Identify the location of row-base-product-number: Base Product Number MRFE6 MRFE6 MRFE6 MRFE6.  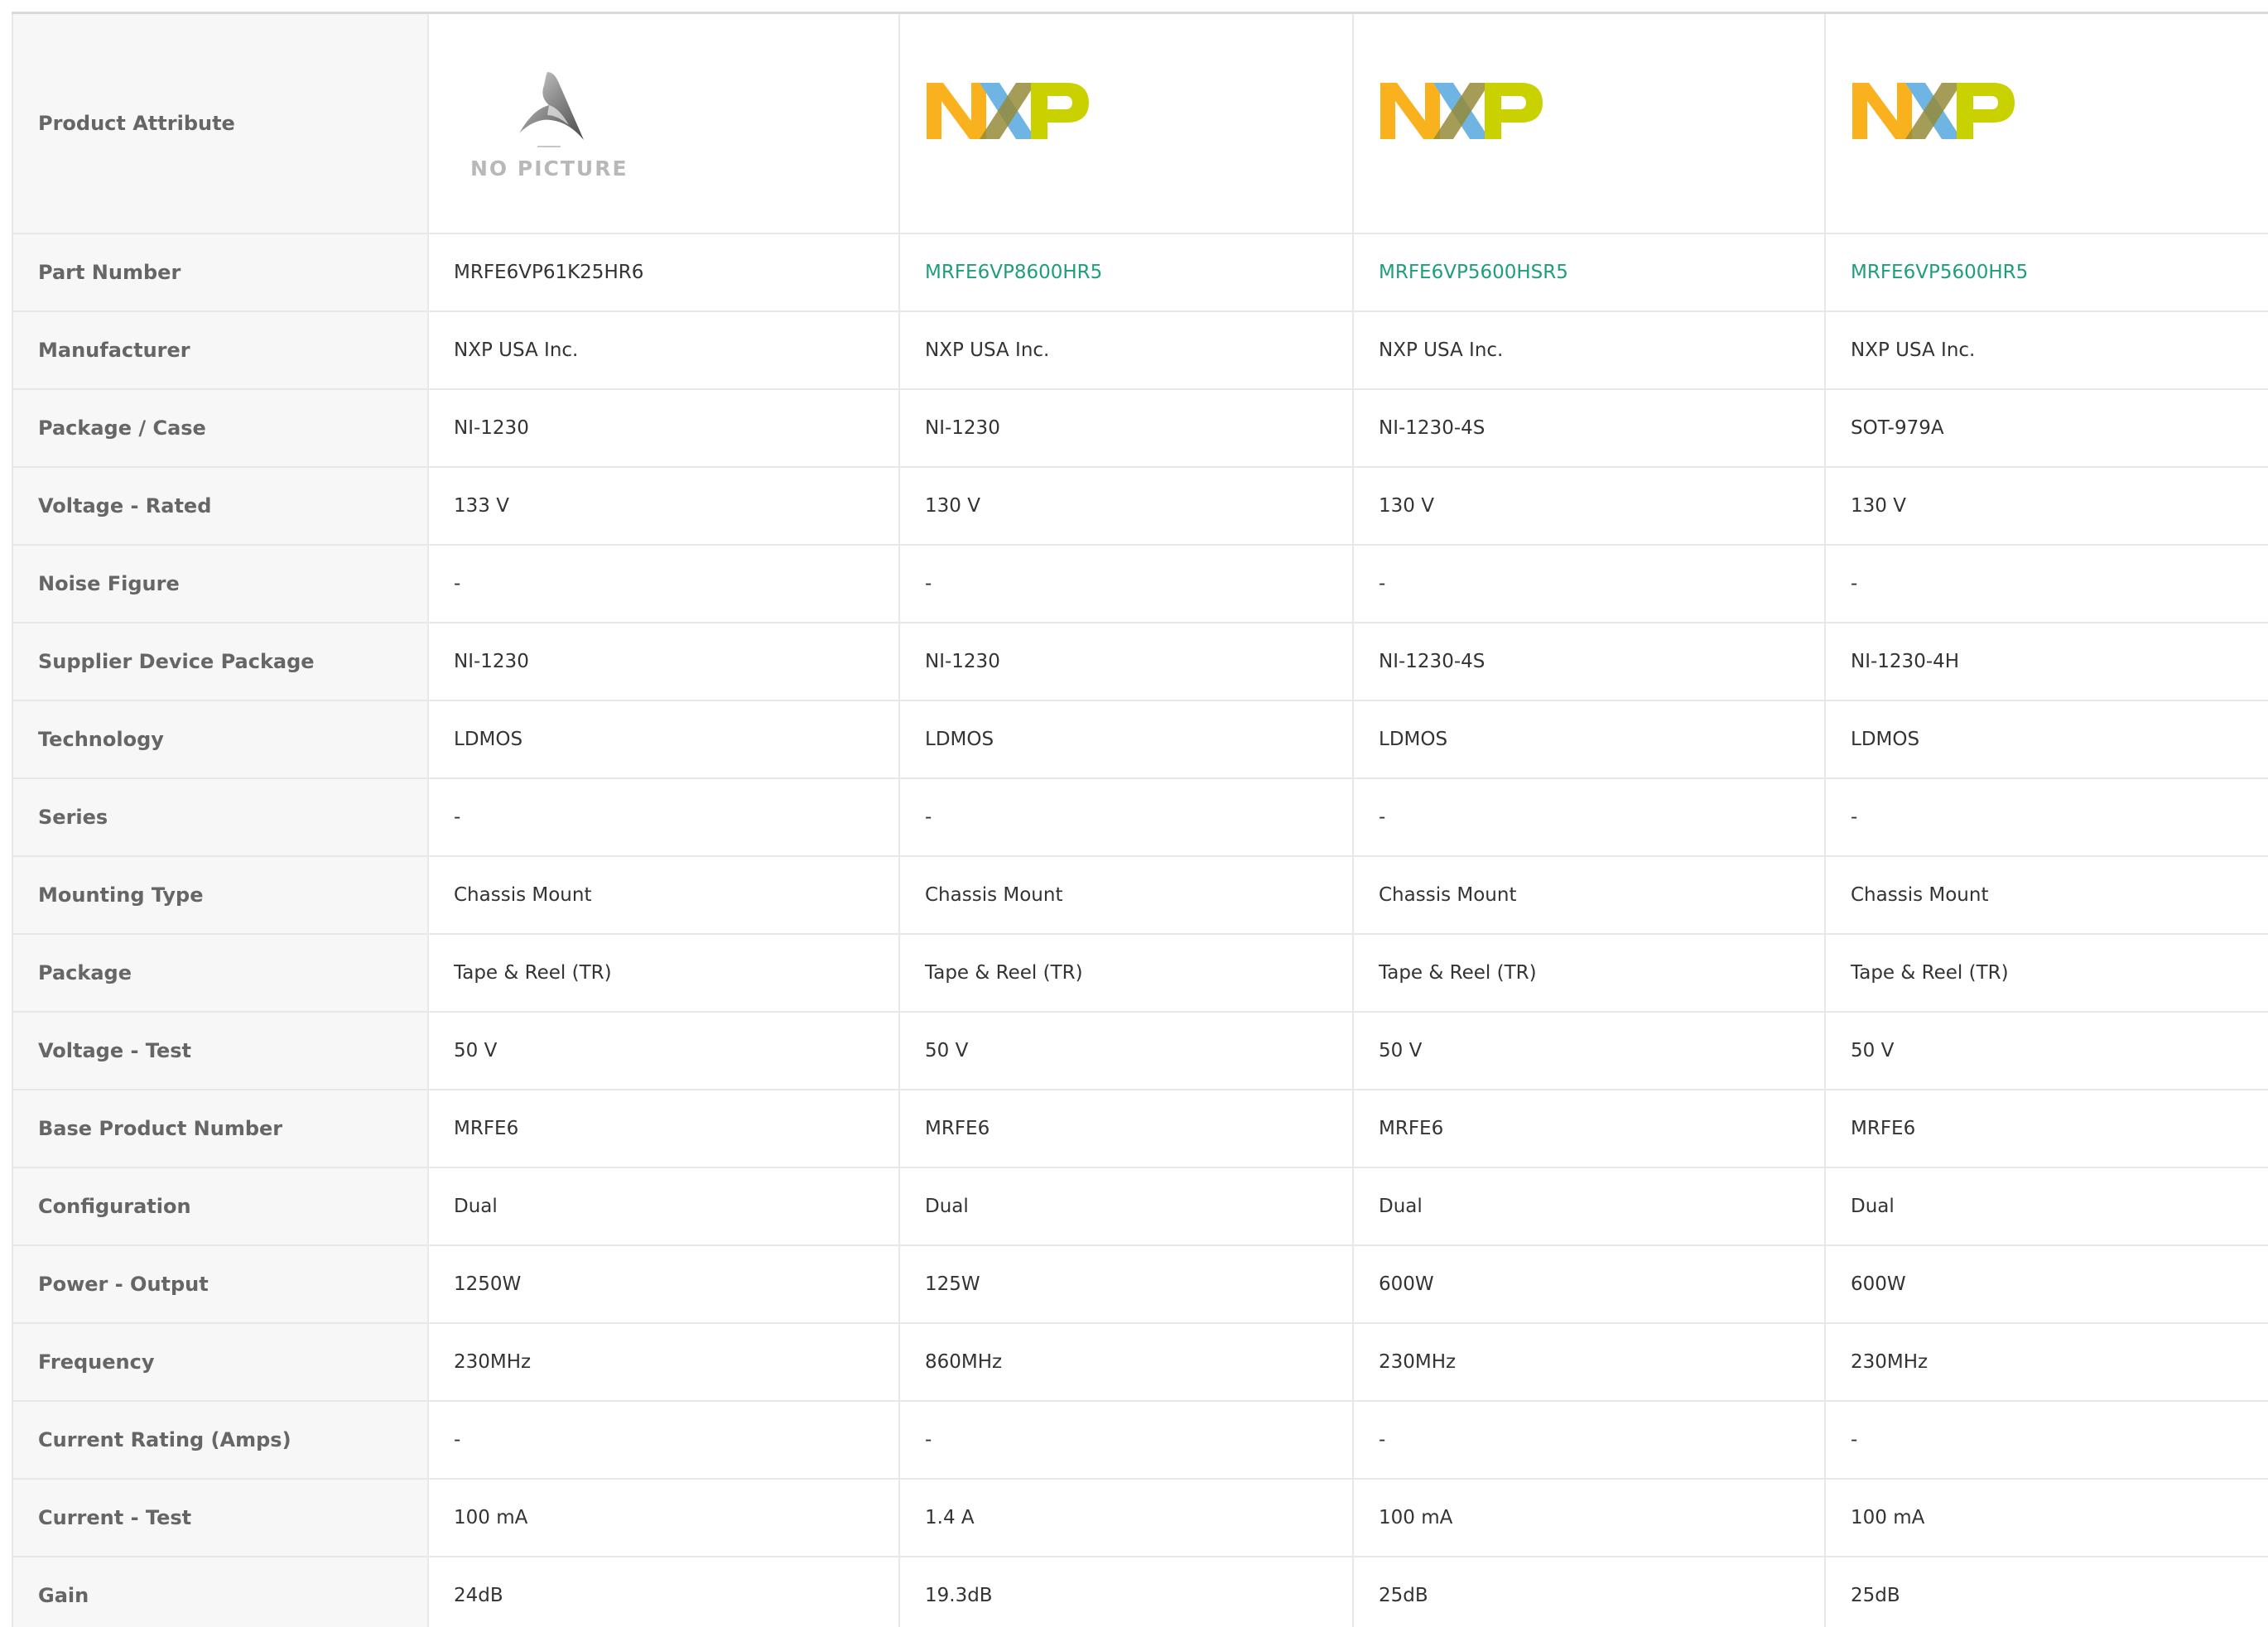
(1140, 1129).